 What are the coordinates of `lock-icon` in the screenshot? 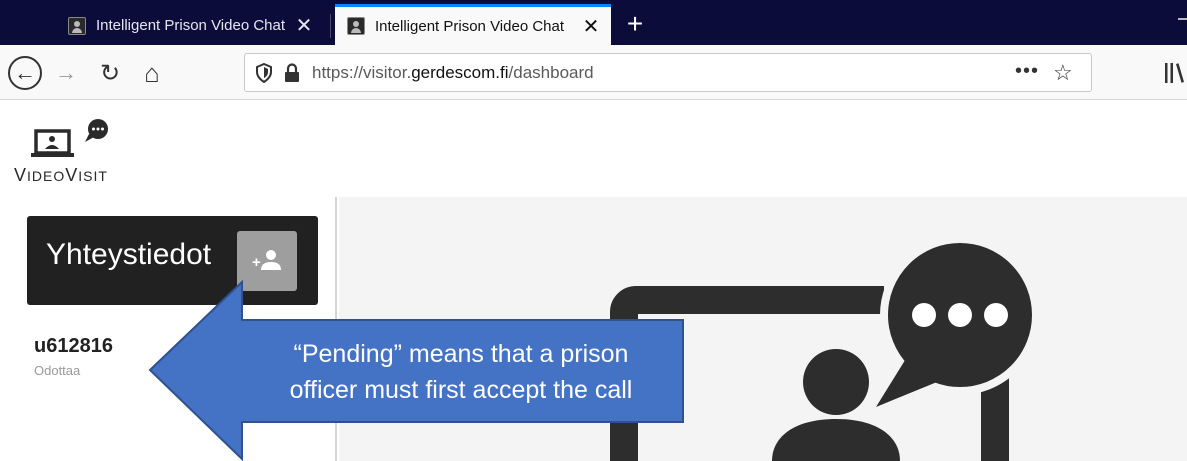 It's located at (292, 73).